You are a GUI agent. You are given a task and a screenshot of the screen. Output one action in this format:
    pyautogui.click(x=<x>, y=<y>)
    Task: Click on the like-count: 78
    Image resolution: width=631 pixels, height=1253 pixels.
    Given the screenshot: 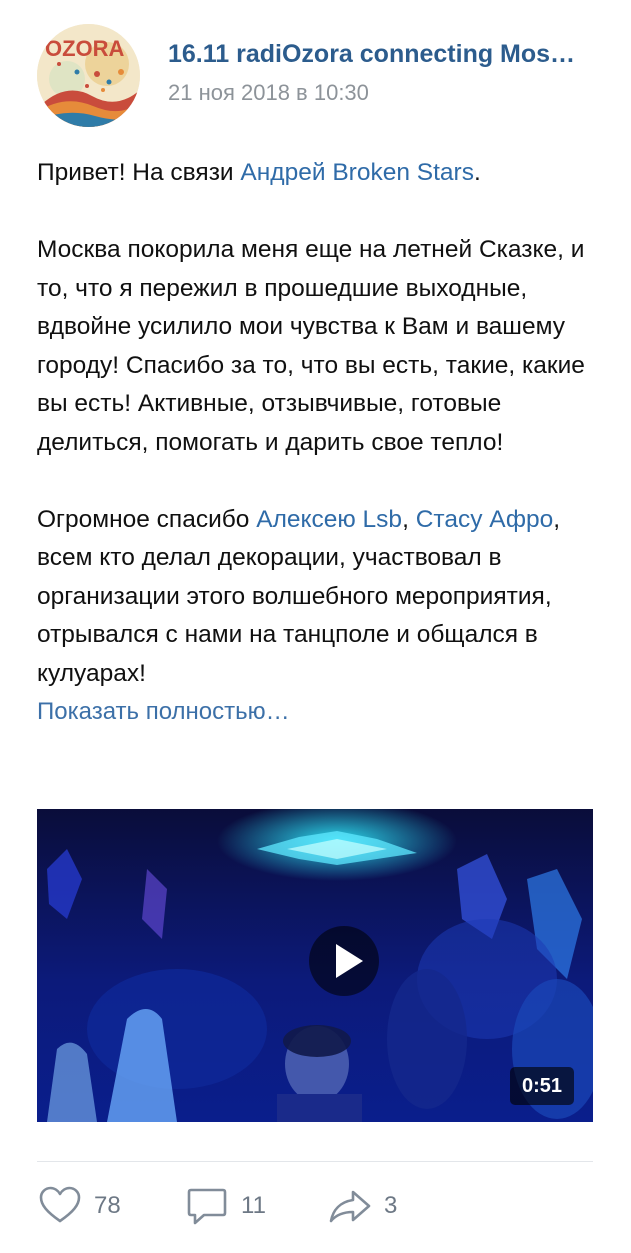 What is the action you would take?
    pyautogui.click(x=107, y=1205)
    